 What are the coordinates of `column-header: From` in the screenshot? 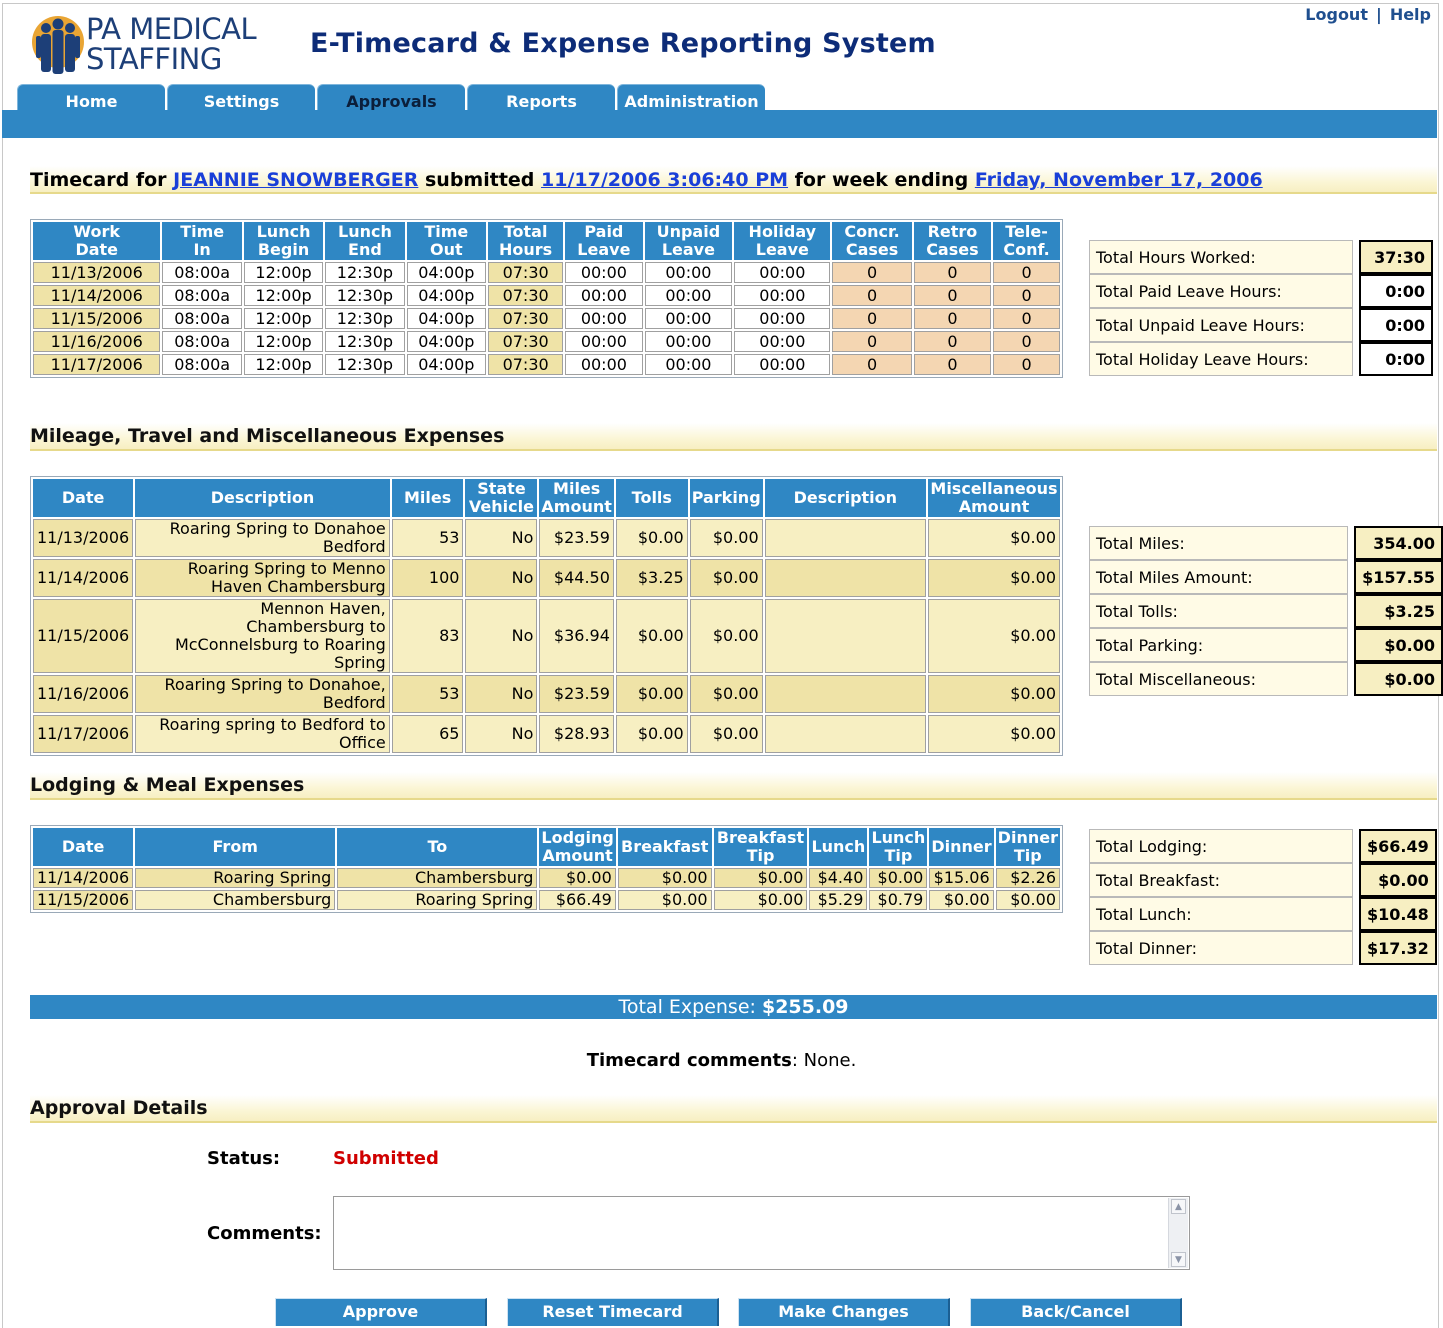 It's located at (235, 847).